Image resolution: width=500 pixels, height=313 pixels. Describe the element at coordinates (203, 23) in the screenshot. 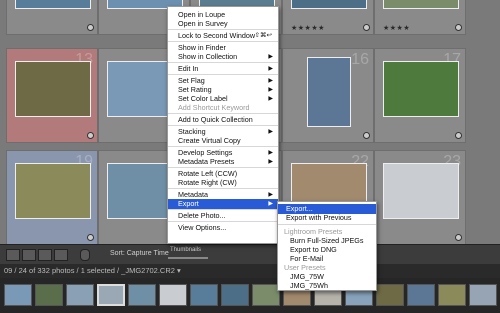

I see `menu-item-label: Open in Survey` at that location.